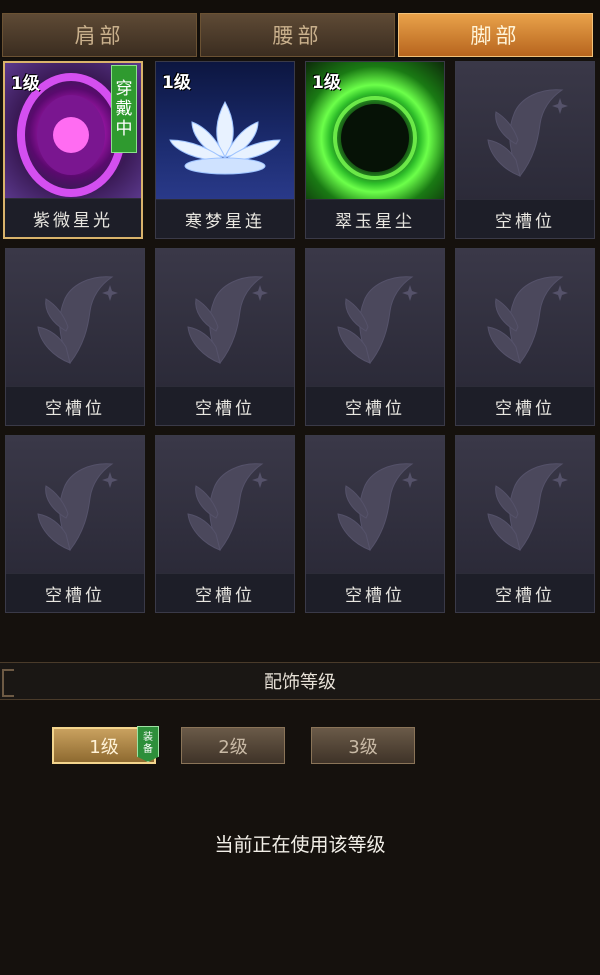  What do you see at coordinates (73, 150) in the screenshot?
I see `slot-purple-starlight: 1级 穿戴中 紫微星光` at bounding box center [73, 150].